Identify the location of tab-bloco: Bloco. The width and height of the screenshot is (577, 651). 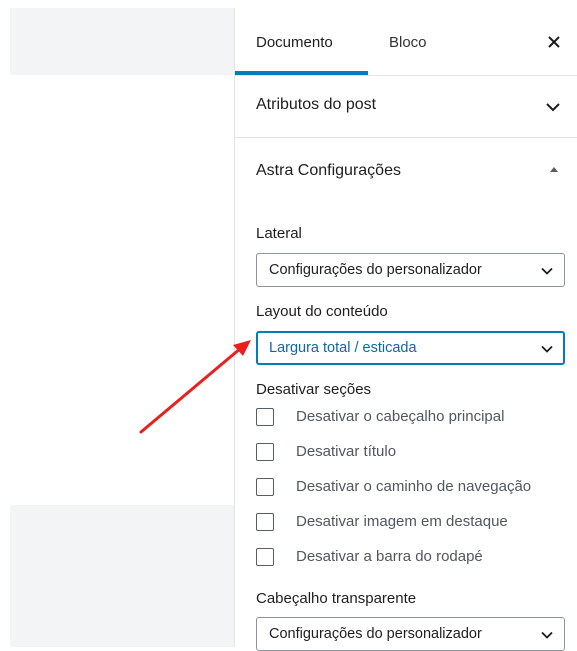
(408, 41).